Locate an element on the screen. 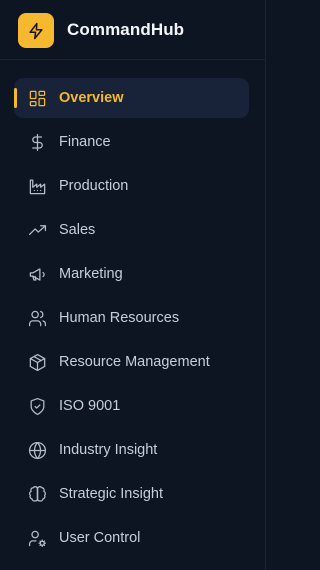 Image resolution: width=320 pixels, height=570 pixels. trending-up-icon is located at coordinates (37, 230).